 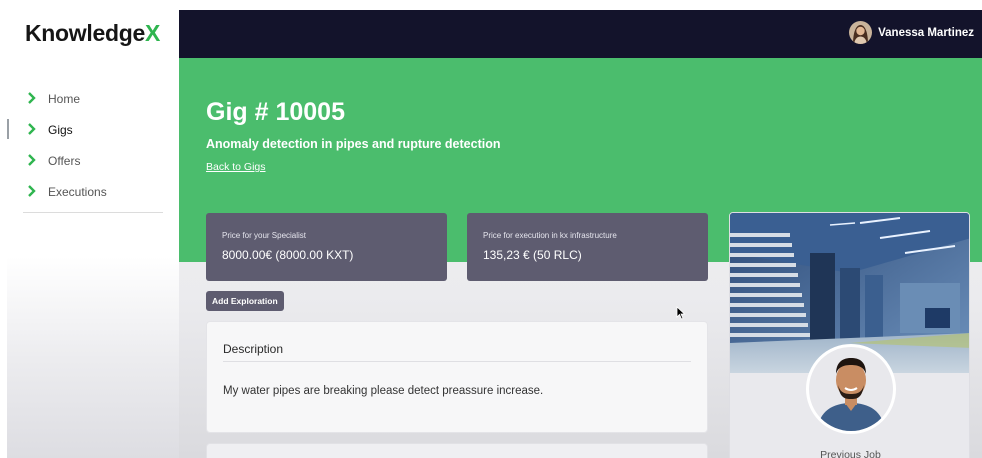 I want to click on page-title: Gig # 10005, so click(x=275, y=112).